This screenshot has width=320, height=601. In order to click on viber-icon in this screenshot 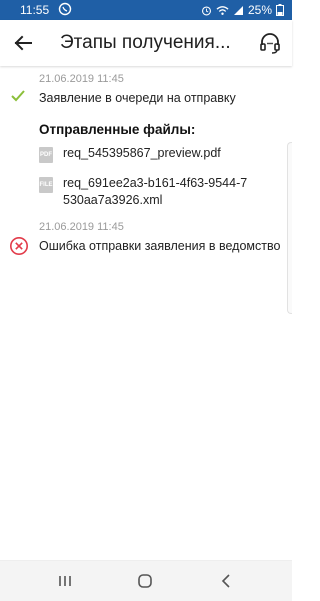, I will do `click(65, 9)`.